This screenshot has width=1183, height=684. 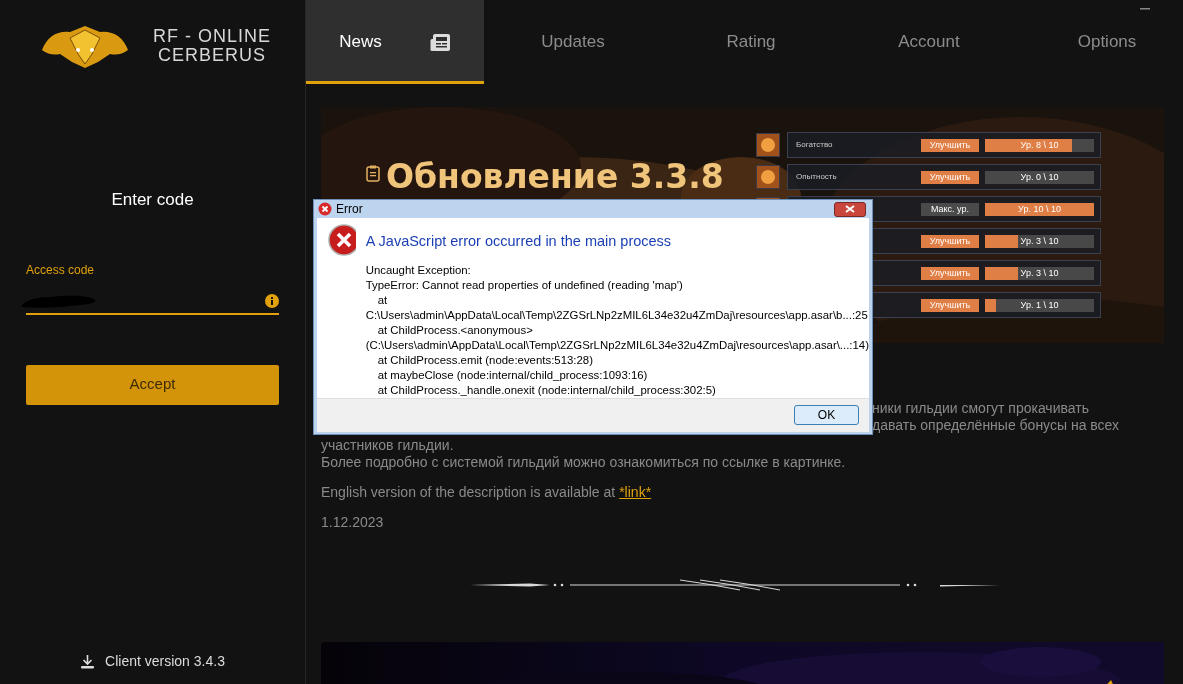 I want to click on description-link: *link*, so click(x=635, y=492).